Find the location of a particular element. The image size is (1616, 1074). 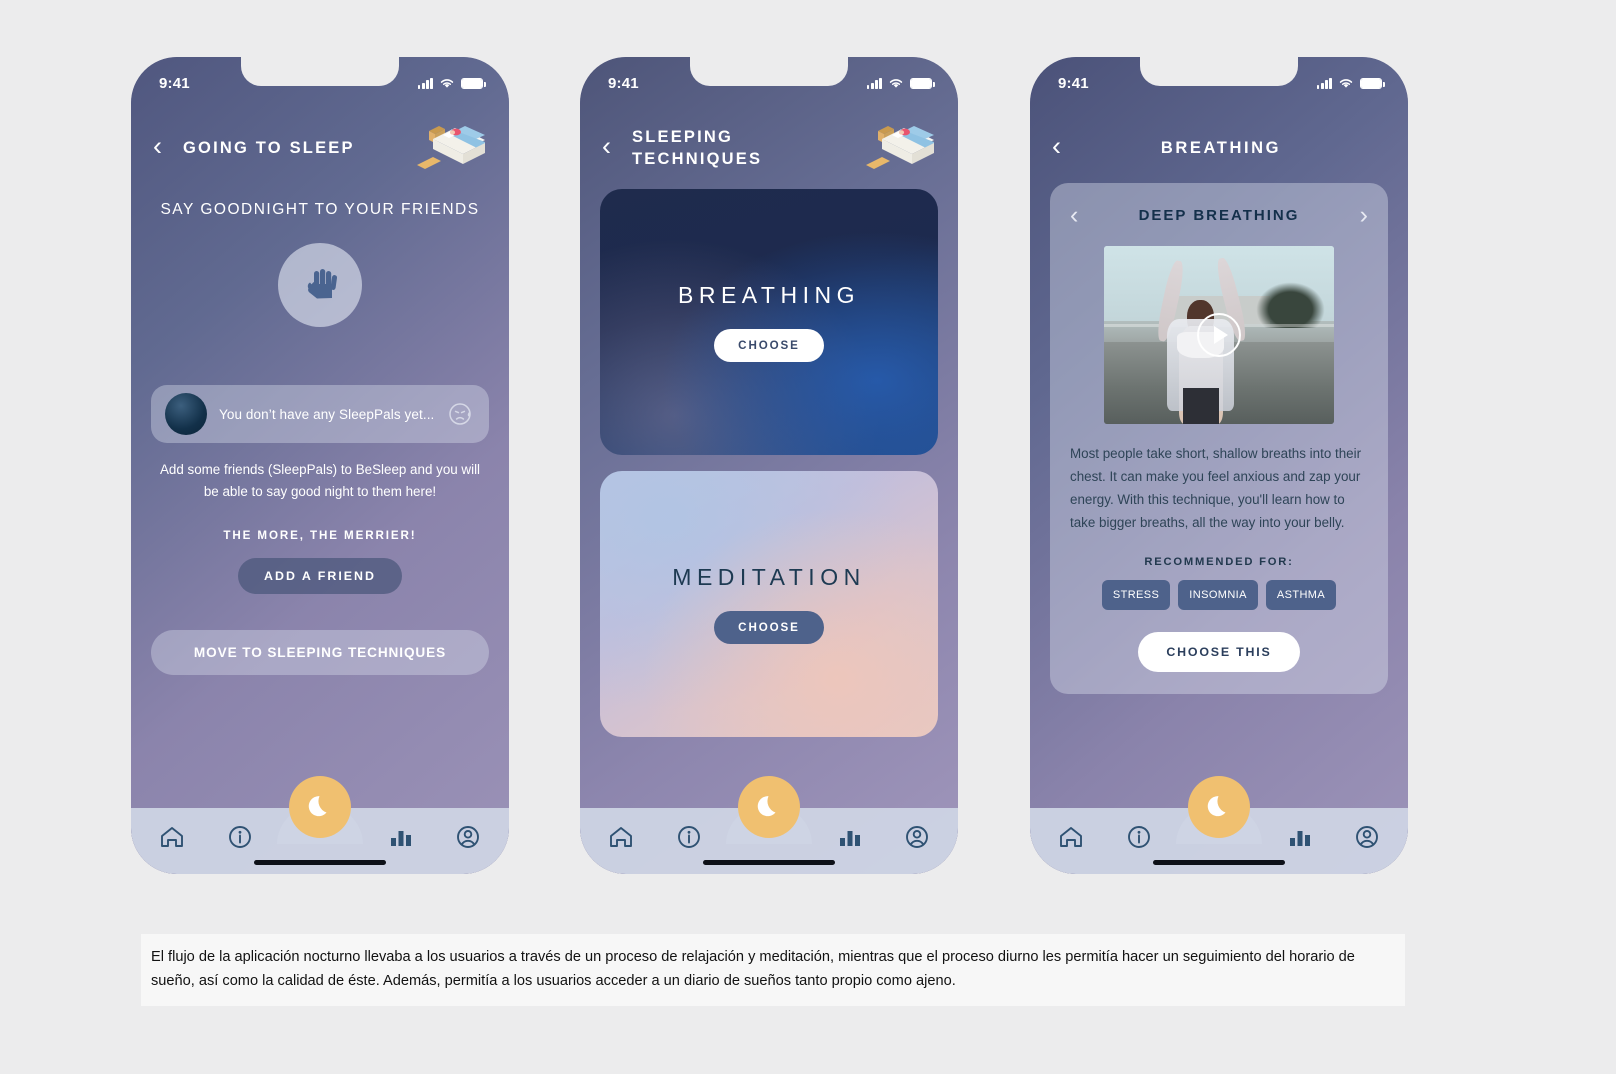

technique-title: MEDITATION is located at coordinates (769, 577).